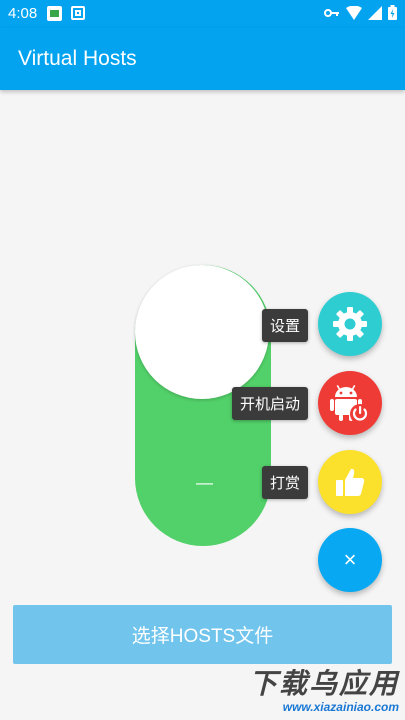 The width and height of the screenshot is (405, 720). Describe the element at coordinates (202, 59) in the screenshot. I see `app-bar: Virtual Hosts` at that location.